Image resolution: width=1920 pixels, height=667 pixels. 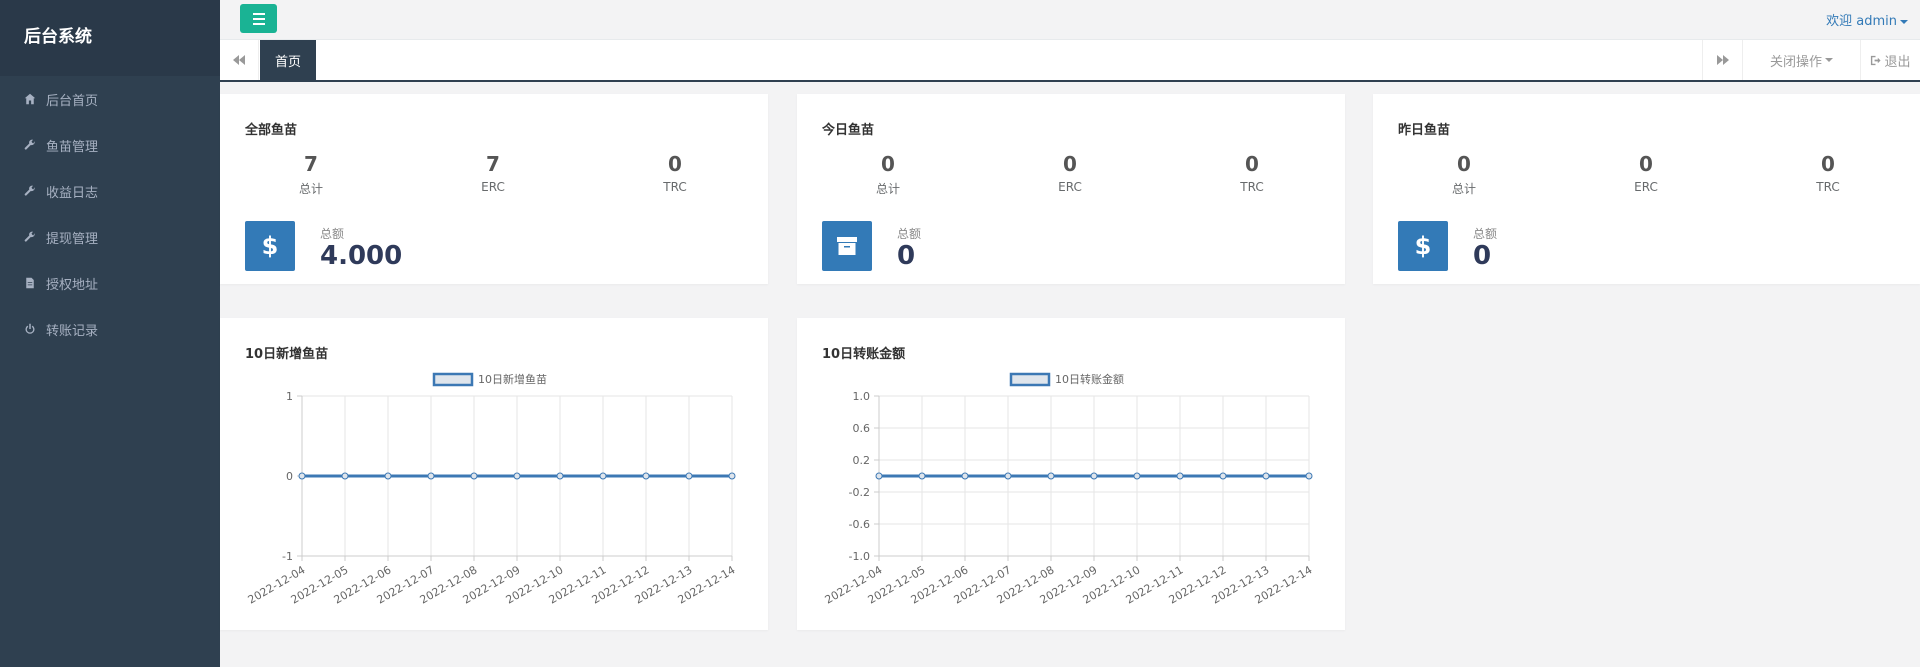 What do you see at coordinates (1829, 60) in the screenshot?
I see `caret-down-icon` at bounding box center [1829, 60].